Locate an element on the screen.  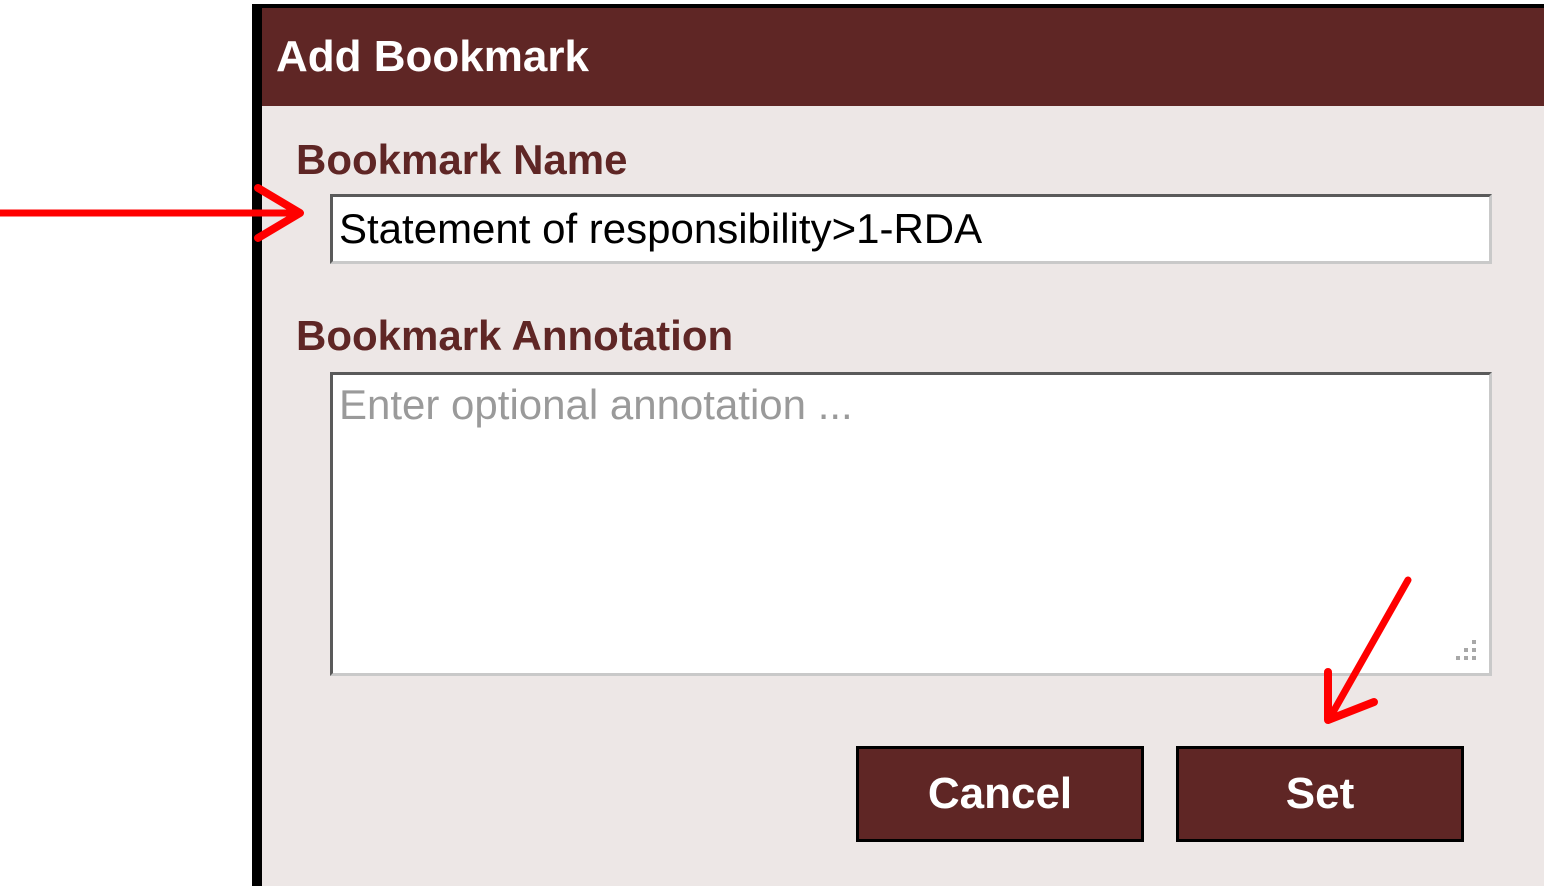
bookmark-annotation-label: Bookmark Annotation is located at coordinates (515, 335).